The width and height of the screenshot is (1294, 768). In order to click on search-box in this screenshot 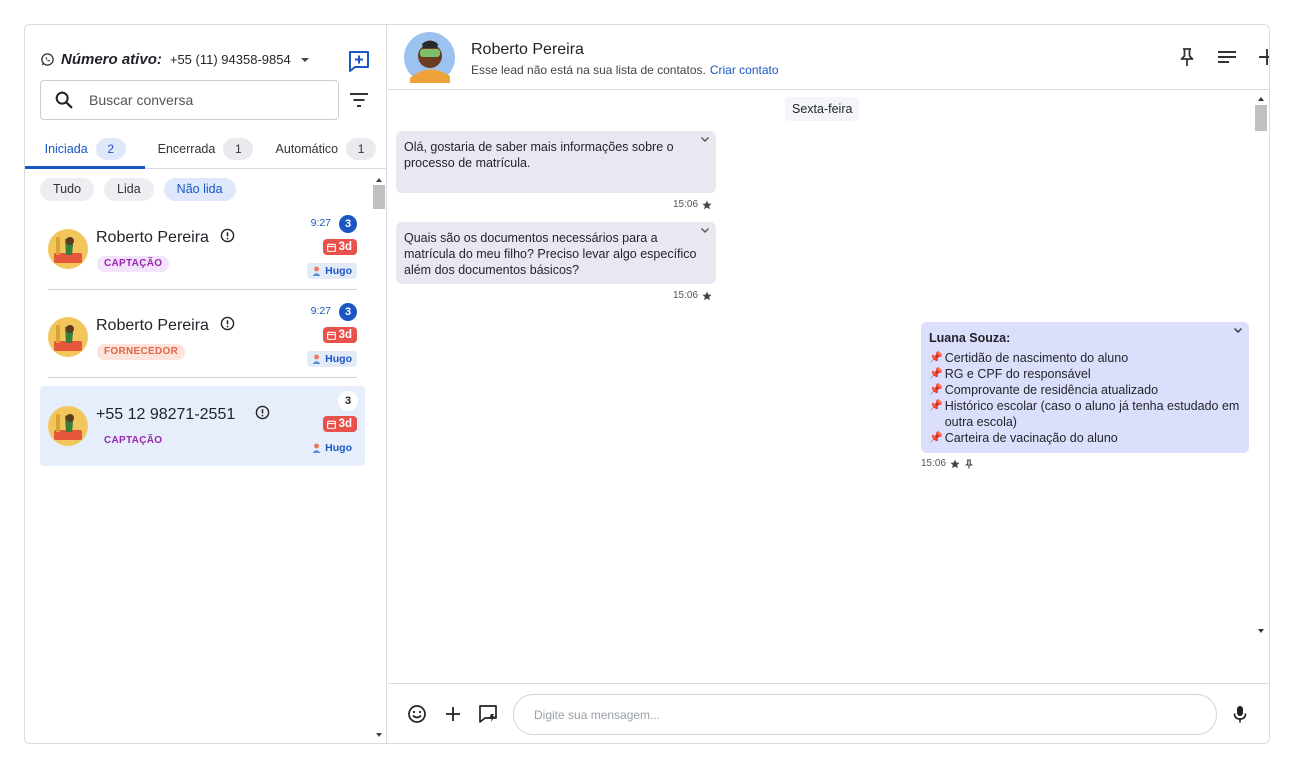, I will do `click(189, 100)`.